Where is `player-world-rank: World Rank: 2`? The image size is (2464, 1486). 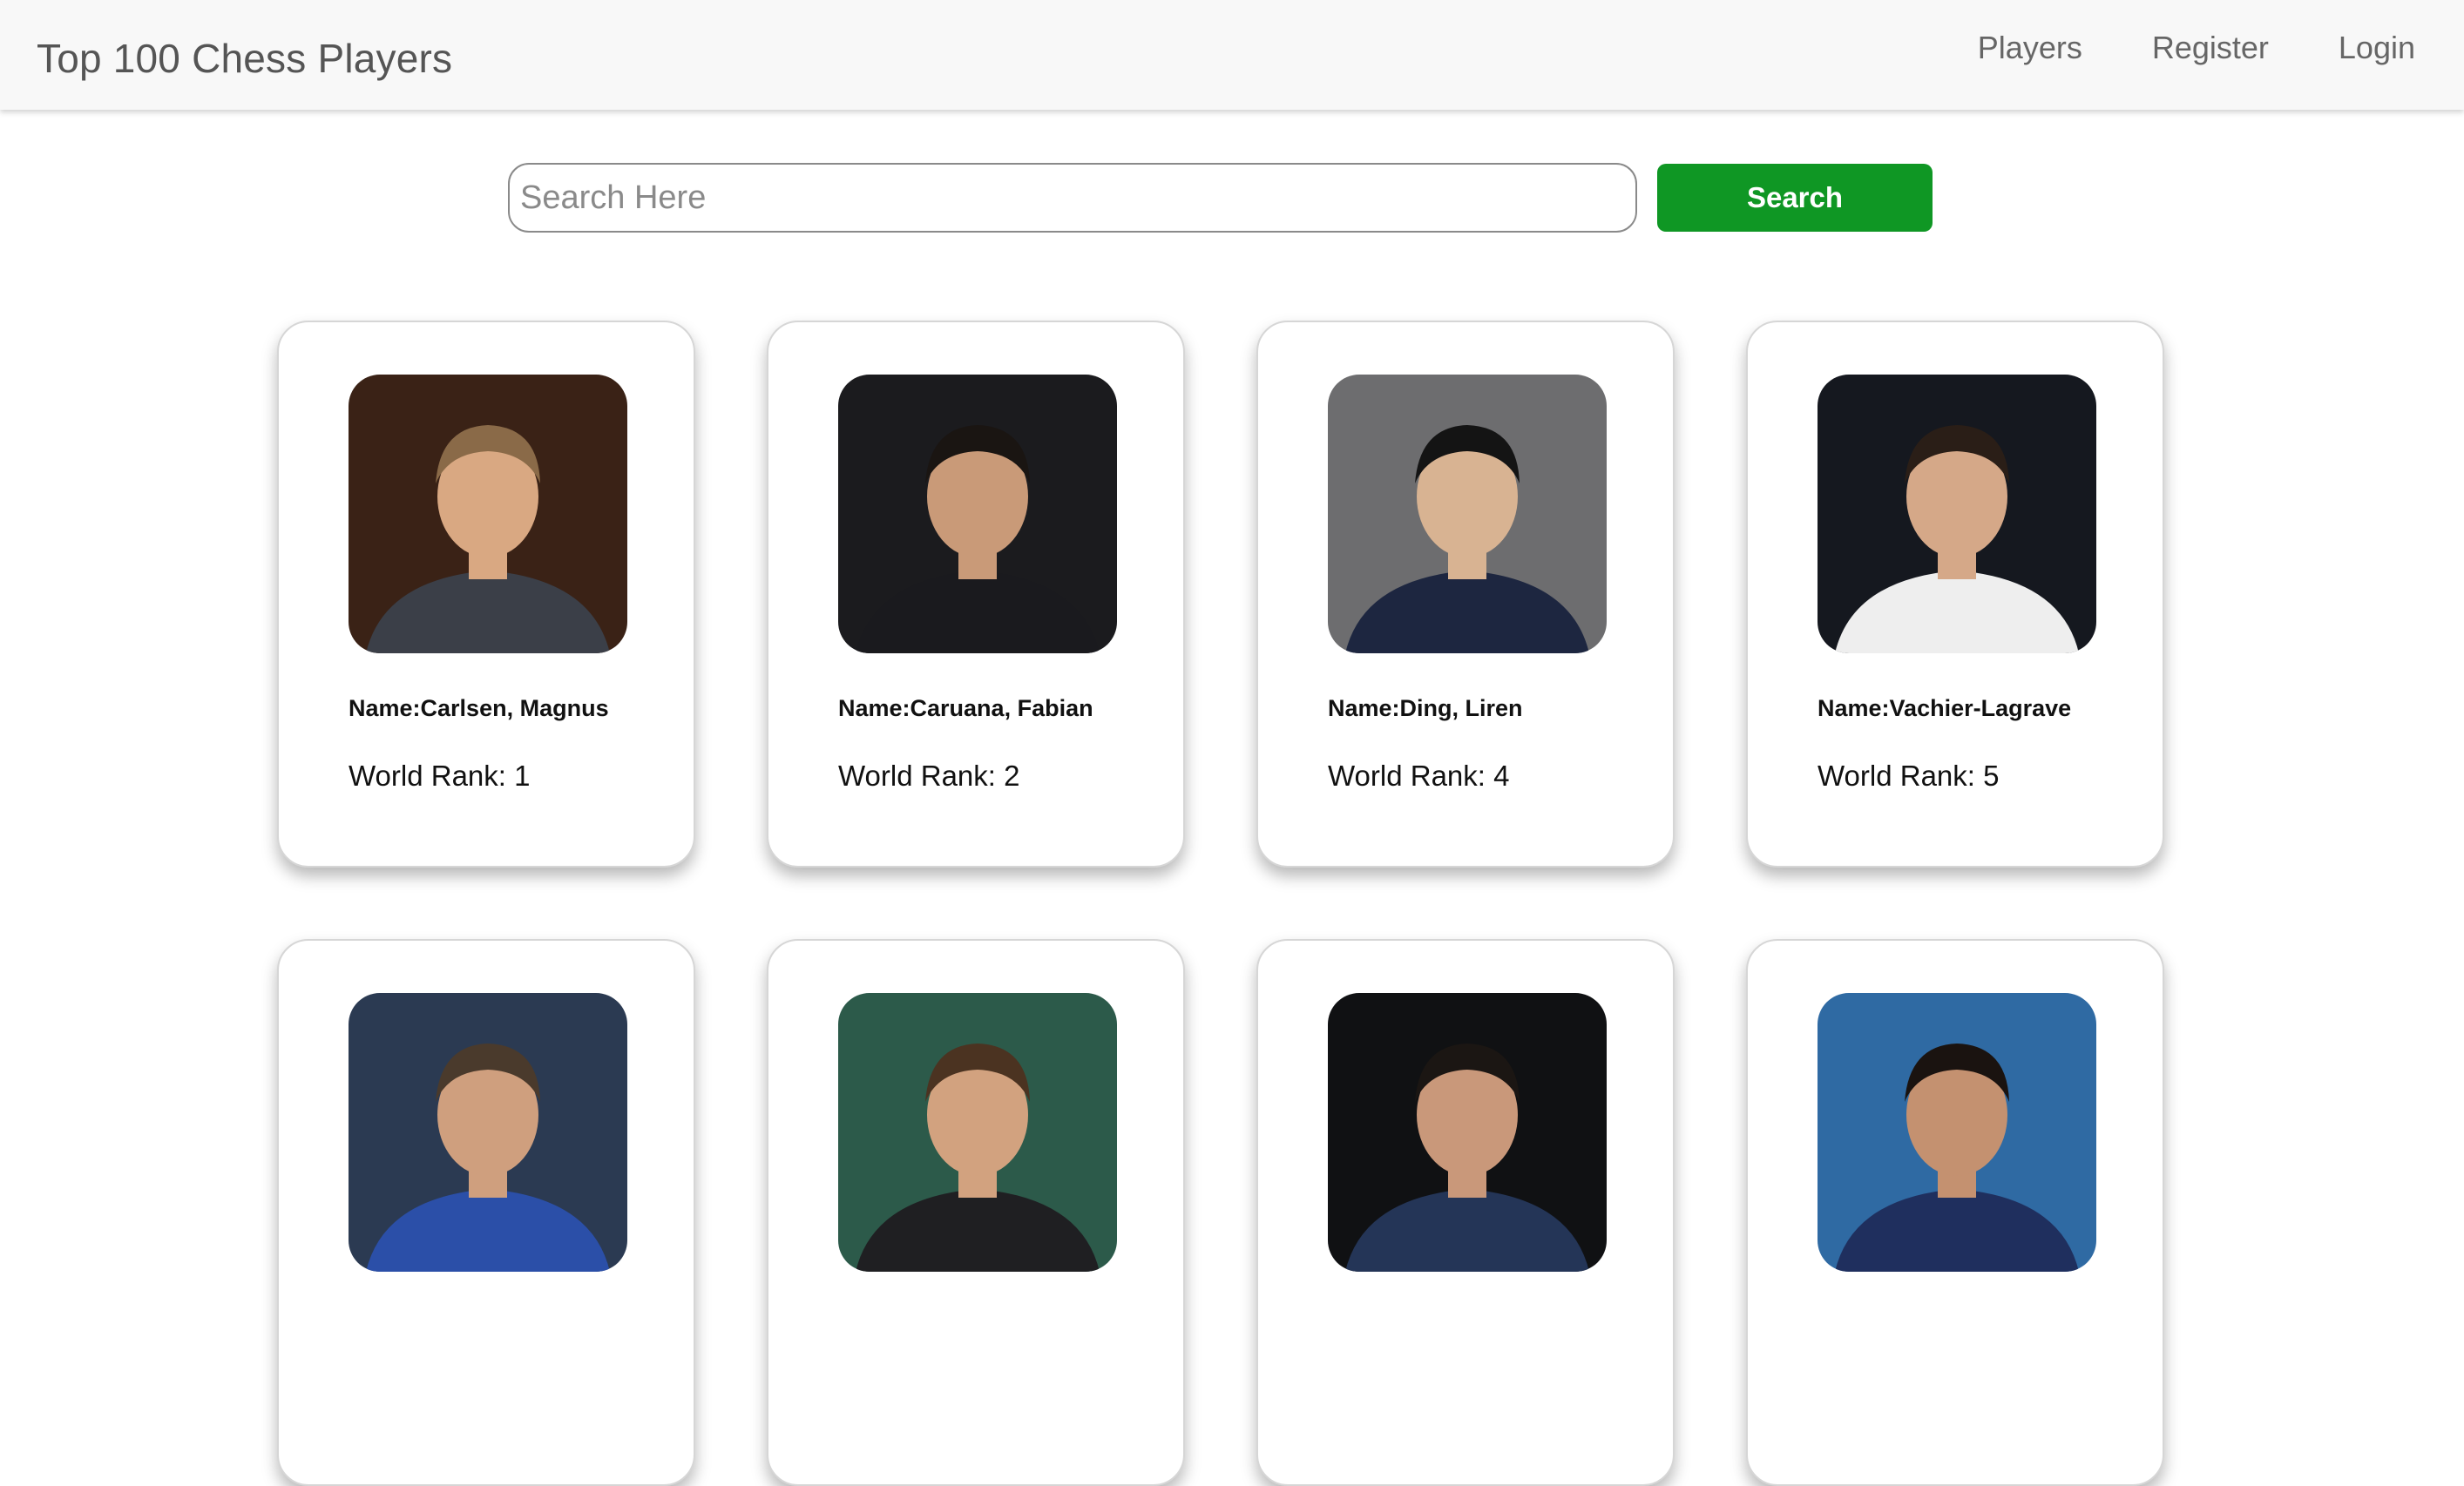
player-world-rank: World Rank: 2 is located at coordinates (929, 776).